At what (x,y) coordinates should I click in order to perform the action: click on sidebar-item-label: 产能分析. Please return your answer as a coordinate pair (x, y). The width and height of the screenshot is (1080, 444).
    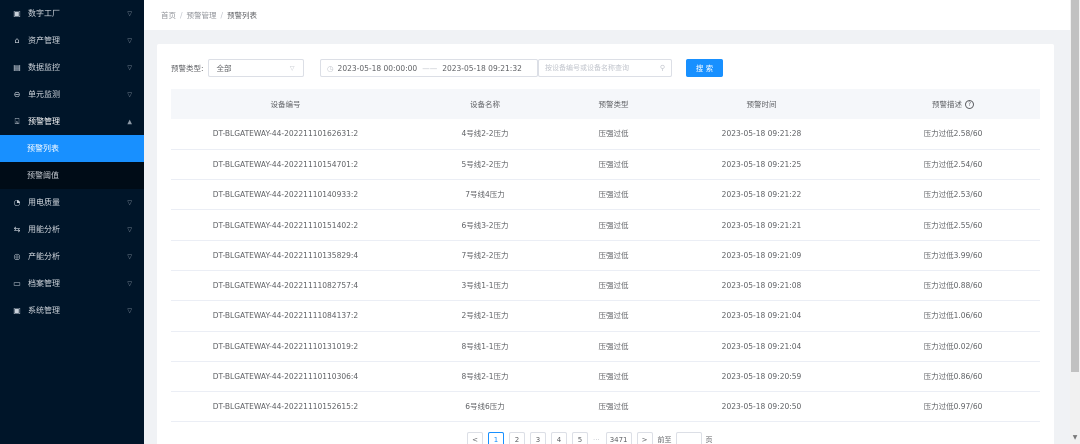
    Looking at the image, I should click on (44, 256).